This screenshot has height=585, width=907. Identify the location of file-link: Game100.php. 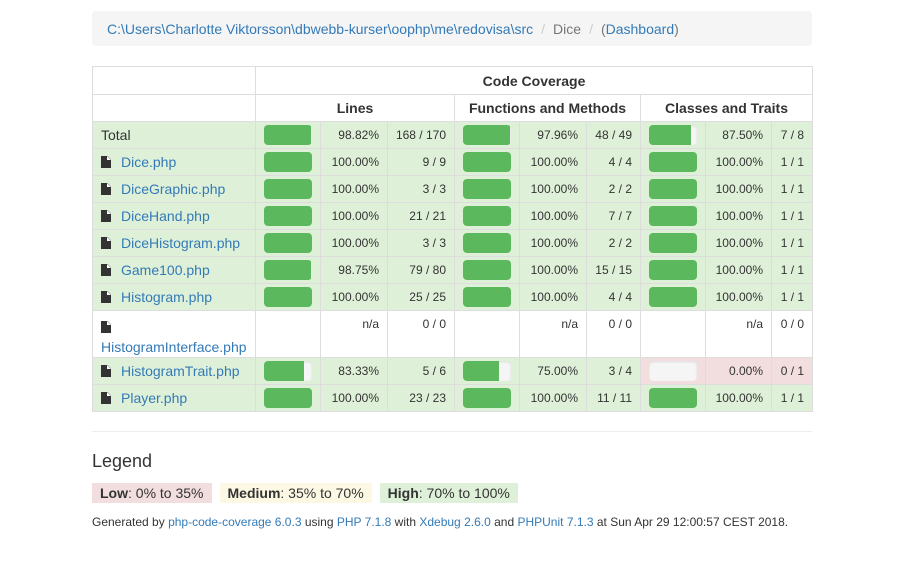
(165, 270).